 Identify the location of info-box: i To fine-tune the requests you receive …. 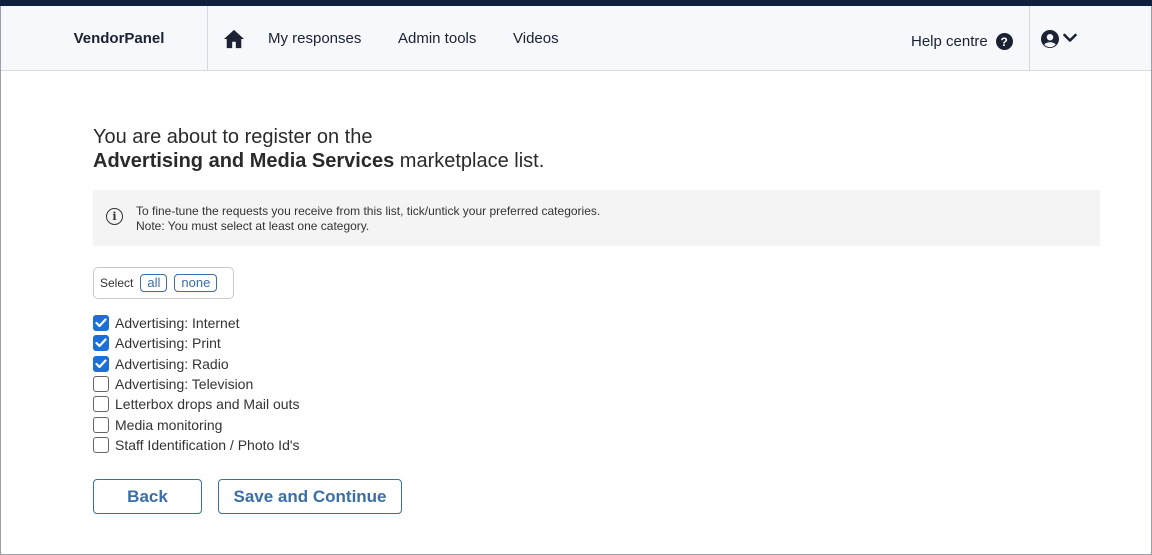
(596, 218).